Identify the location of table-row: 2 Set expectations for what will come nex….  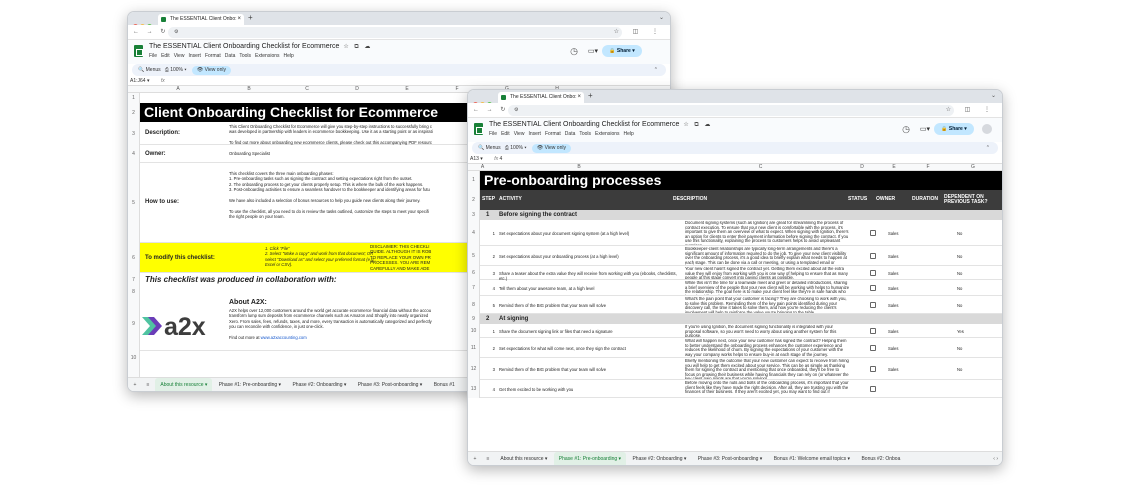
(741, 348).